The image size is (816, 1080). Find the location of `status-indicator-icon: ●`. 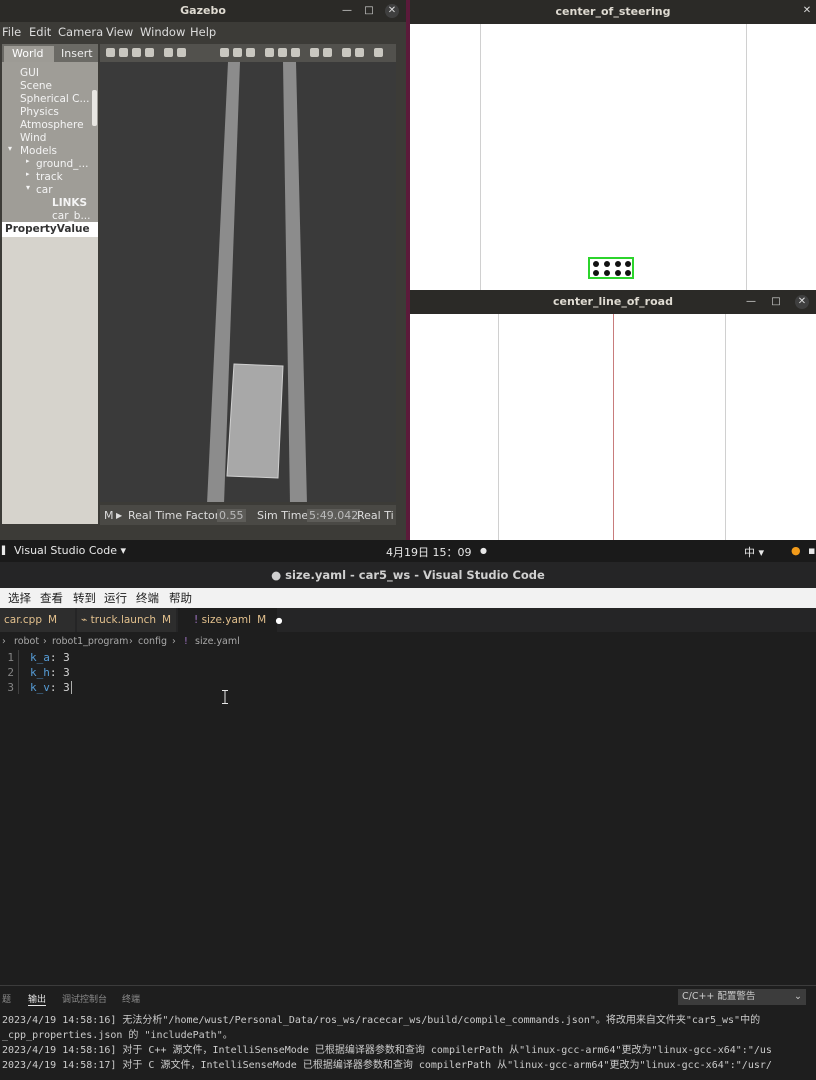

status-indicator-icon: ● is located at coordinates (796, 550).